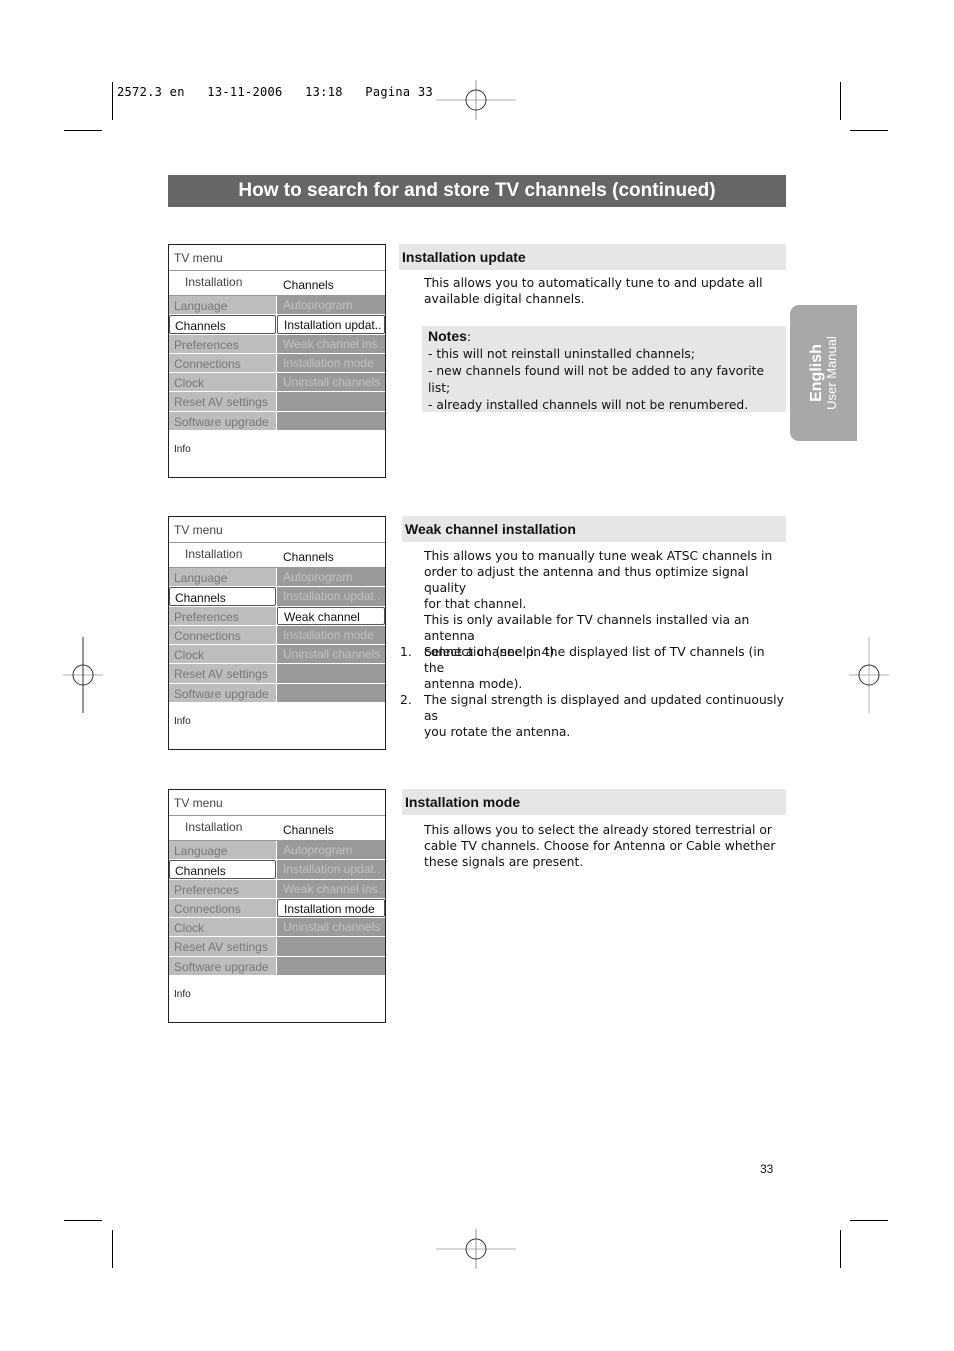  What do you see at coordinates (504, 299) in the screenshot?
I see `body-line: available digital channels.` at bounding box center [504, 299].